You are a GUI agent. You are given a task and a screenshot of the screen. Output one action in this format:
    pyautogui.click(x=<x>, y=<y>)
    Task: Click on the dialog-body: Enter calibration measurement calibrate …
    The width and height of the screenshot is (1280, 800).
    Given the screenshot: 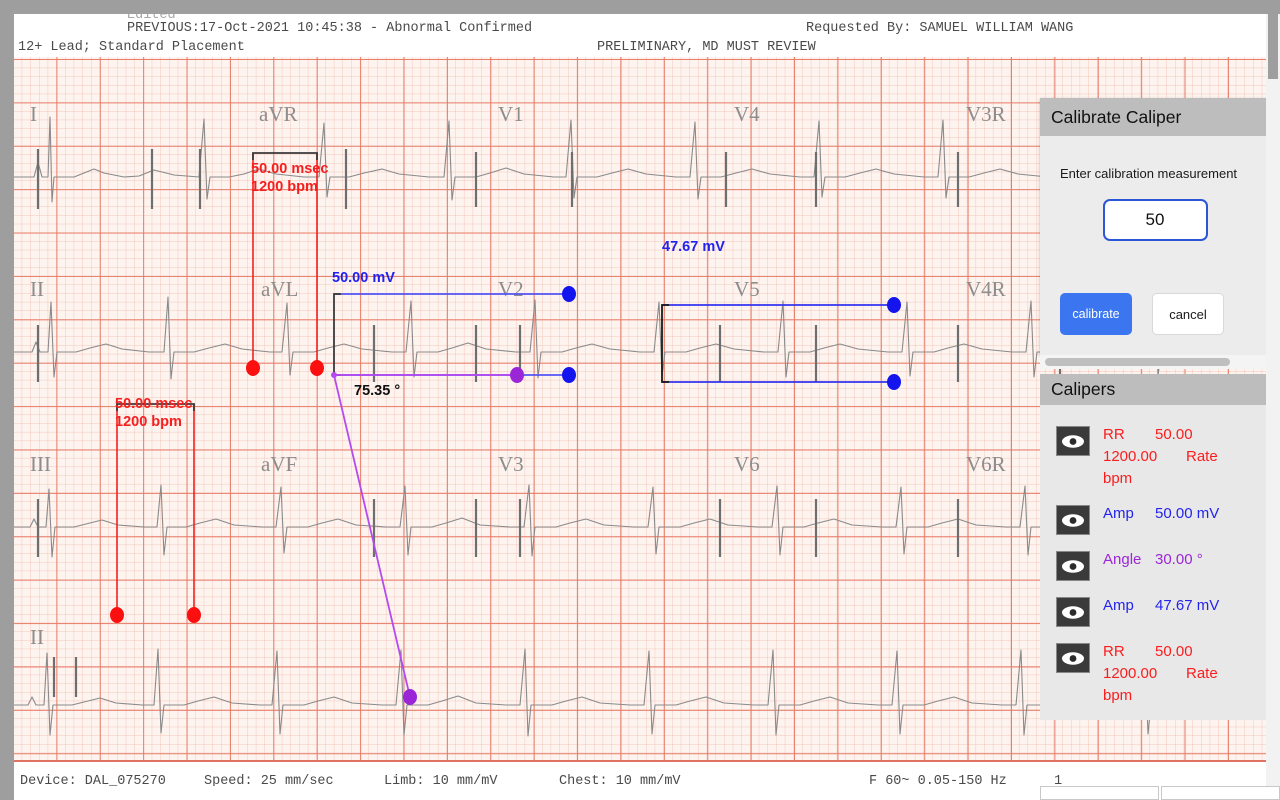 What is the action you would take?
    pyautogui.click(x=1155, y=245)
    